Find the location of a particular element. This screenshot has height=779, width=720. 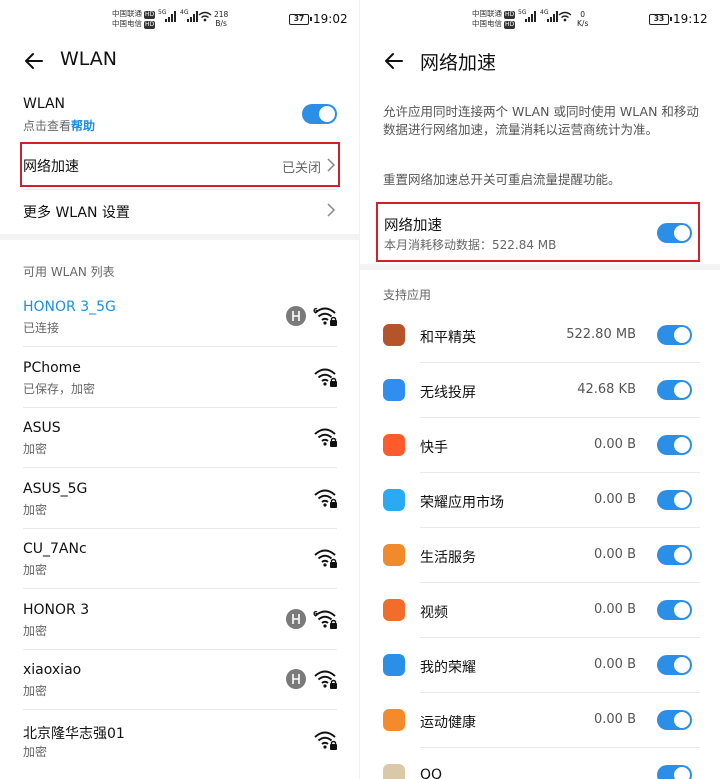

app-name: 我的荣耀 is located at coordinates (448, 668).